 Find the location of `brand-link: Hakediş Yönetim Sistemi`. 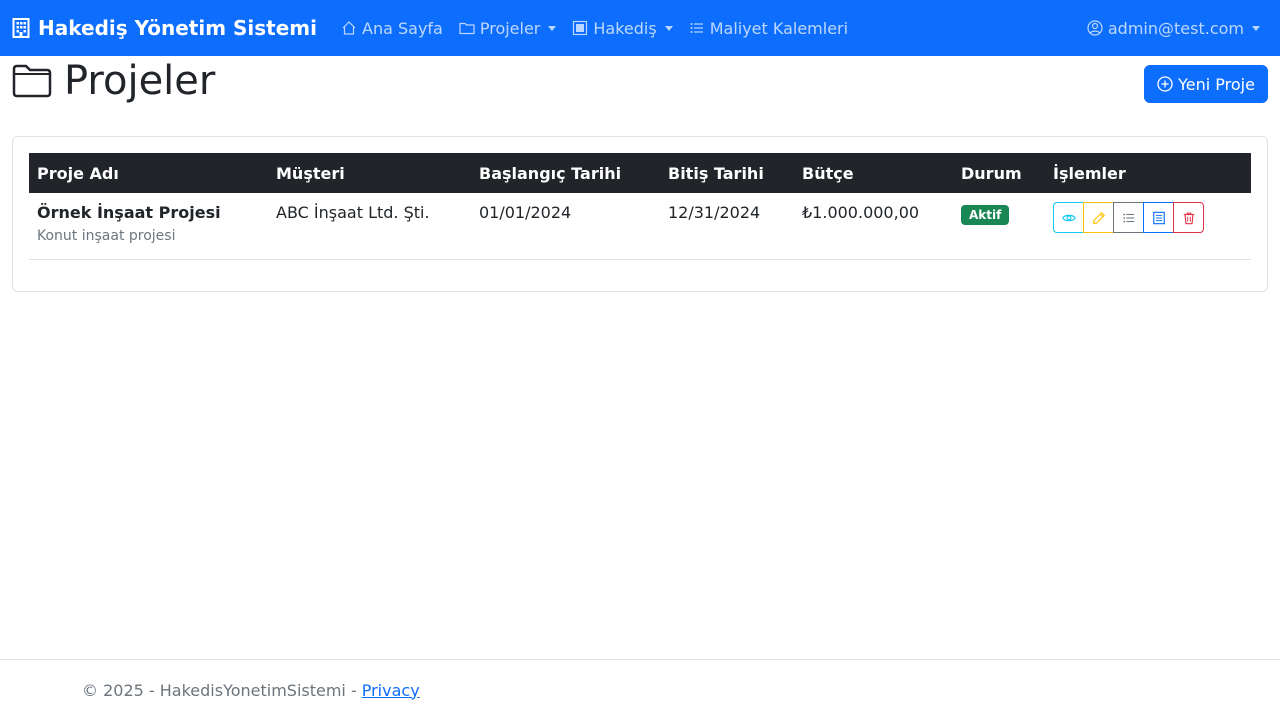

brand-link: Hakediş Yönetim Sistemi is located at coordinates (164, 28).